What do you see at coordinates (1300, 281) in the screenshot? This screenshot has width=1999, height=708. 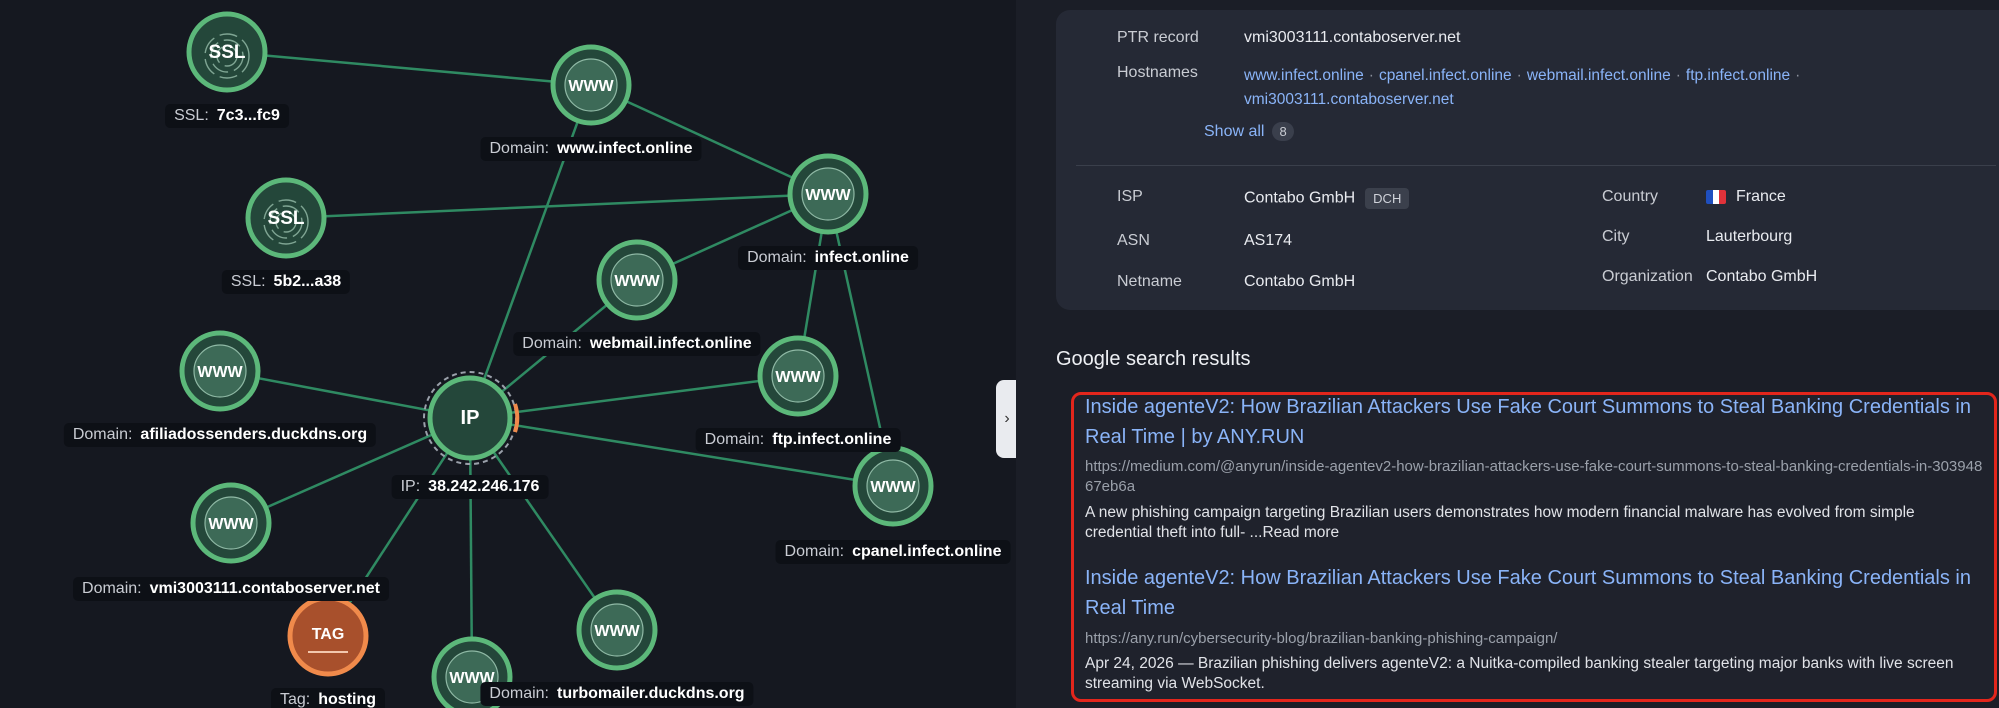 I see `netname-value: Contabo GmbH` at bounding box center [1300, 281].